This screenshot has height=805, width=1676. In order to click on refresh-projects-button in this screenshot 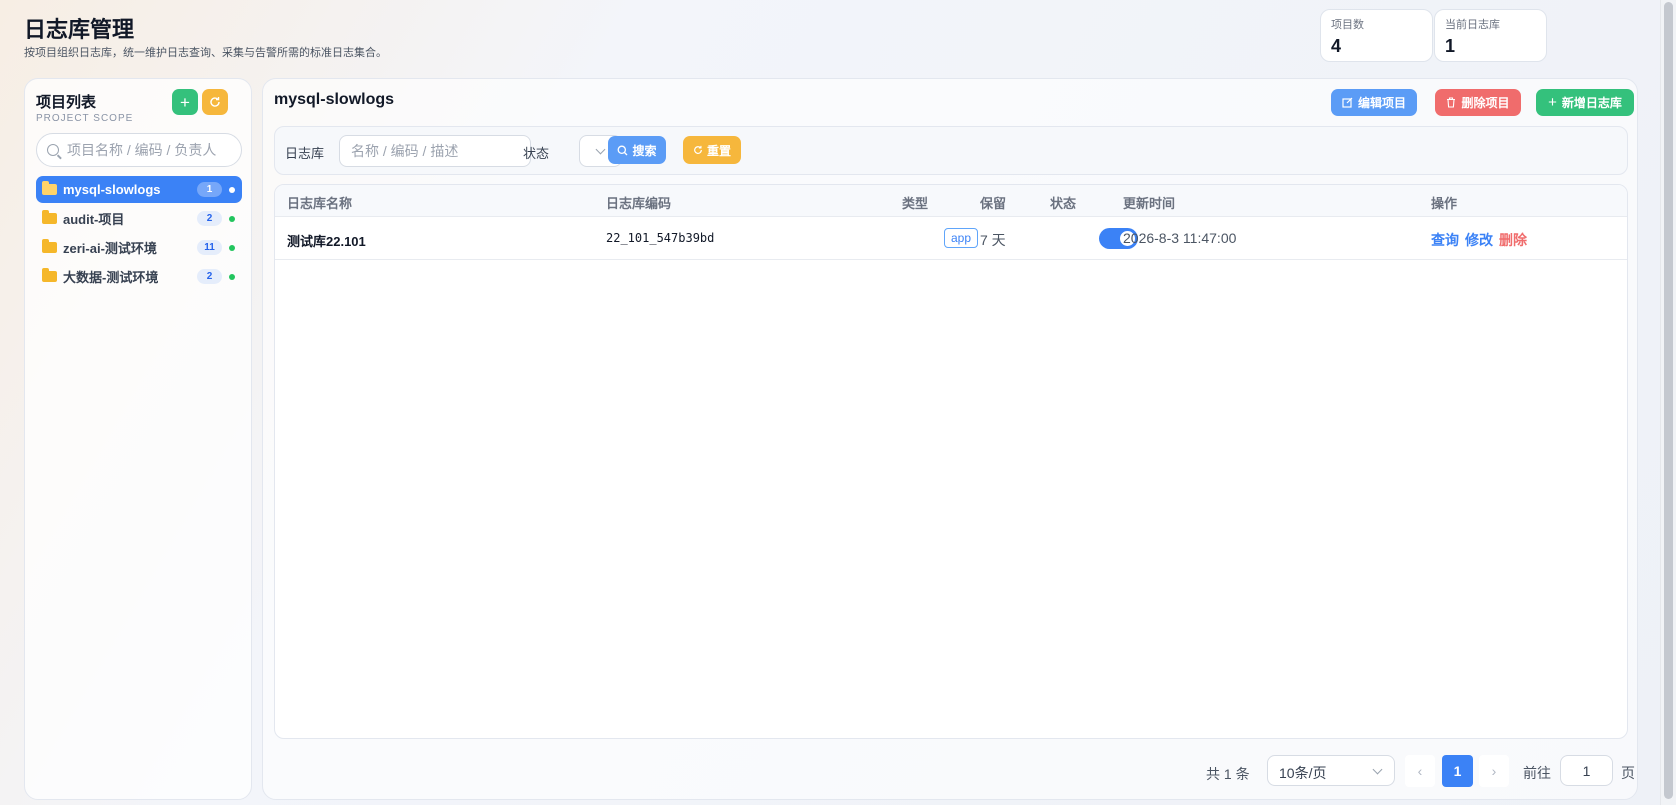, I will do `click(215, 102)`.